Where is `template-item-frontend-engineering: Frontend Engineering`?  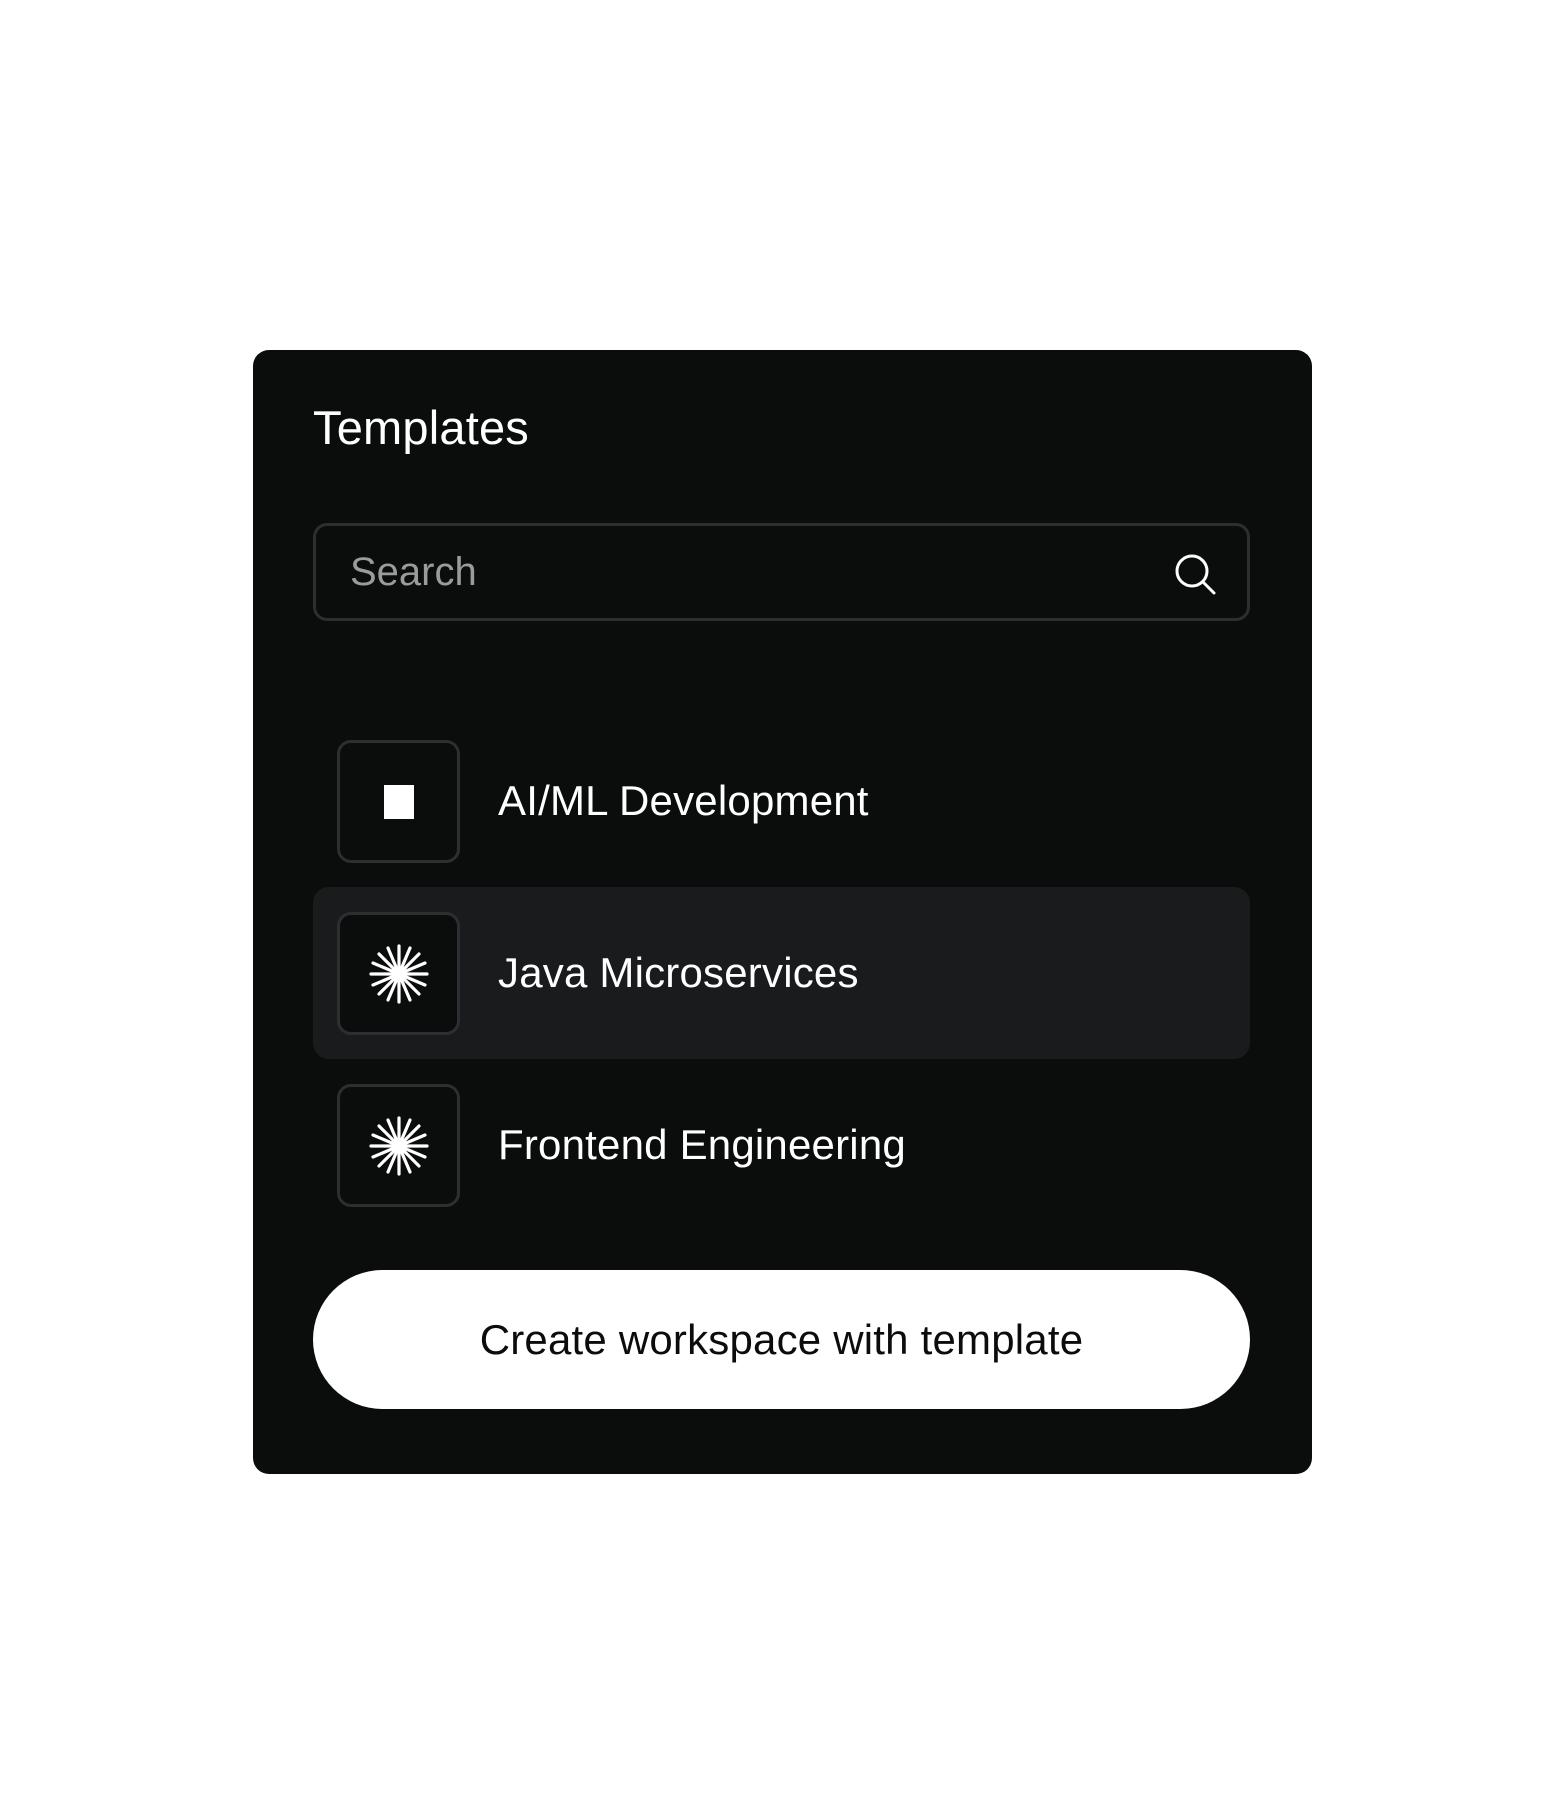 template-item-frontend-engineering: Frontend Engineering is located at coordinates (781, 1145).